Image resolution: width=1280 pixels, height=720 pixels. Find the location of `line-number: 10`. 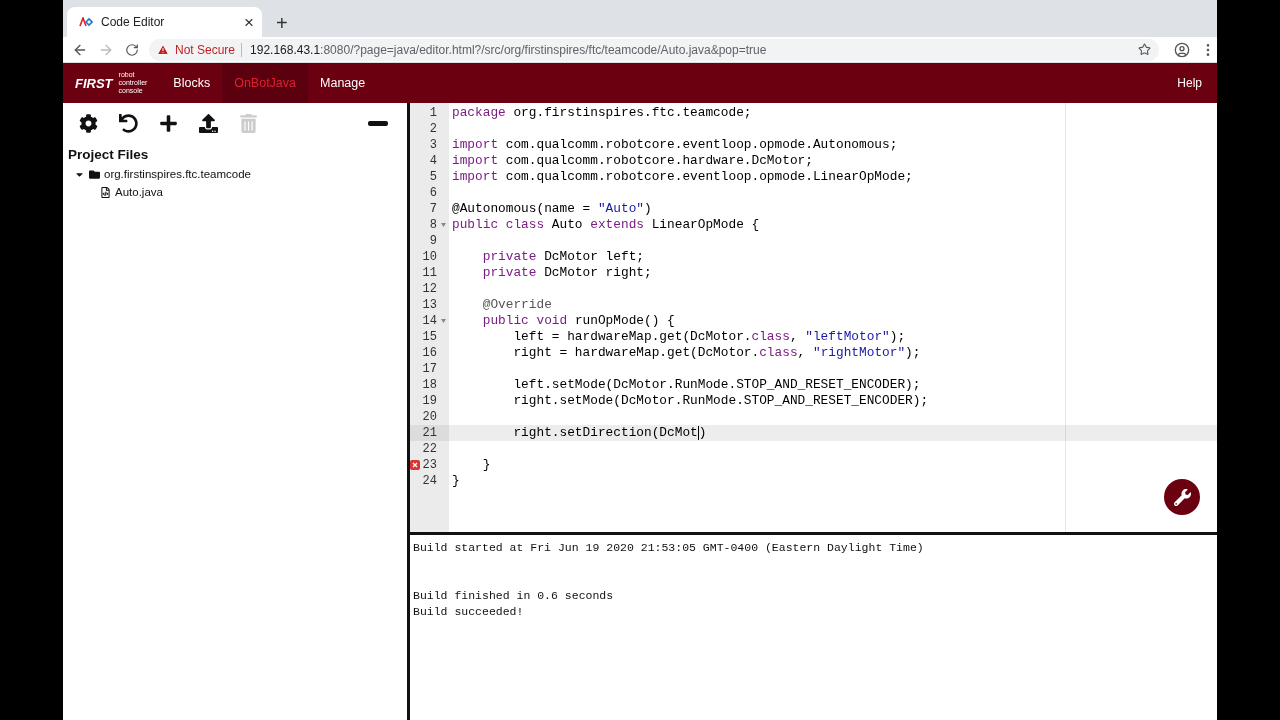

line-number: 10 is located at coordinates (429, 257).